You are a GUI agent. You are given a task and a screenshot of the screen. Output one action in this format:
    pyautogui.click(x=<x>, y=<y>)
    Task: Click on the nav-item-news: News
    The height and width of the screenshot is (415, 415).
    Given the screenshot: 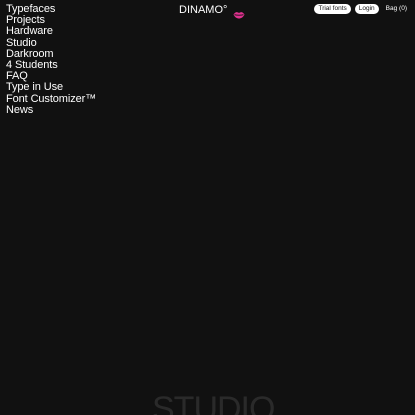 What is the action you would take?
    pyautogui.click(x=51, y=110)
    